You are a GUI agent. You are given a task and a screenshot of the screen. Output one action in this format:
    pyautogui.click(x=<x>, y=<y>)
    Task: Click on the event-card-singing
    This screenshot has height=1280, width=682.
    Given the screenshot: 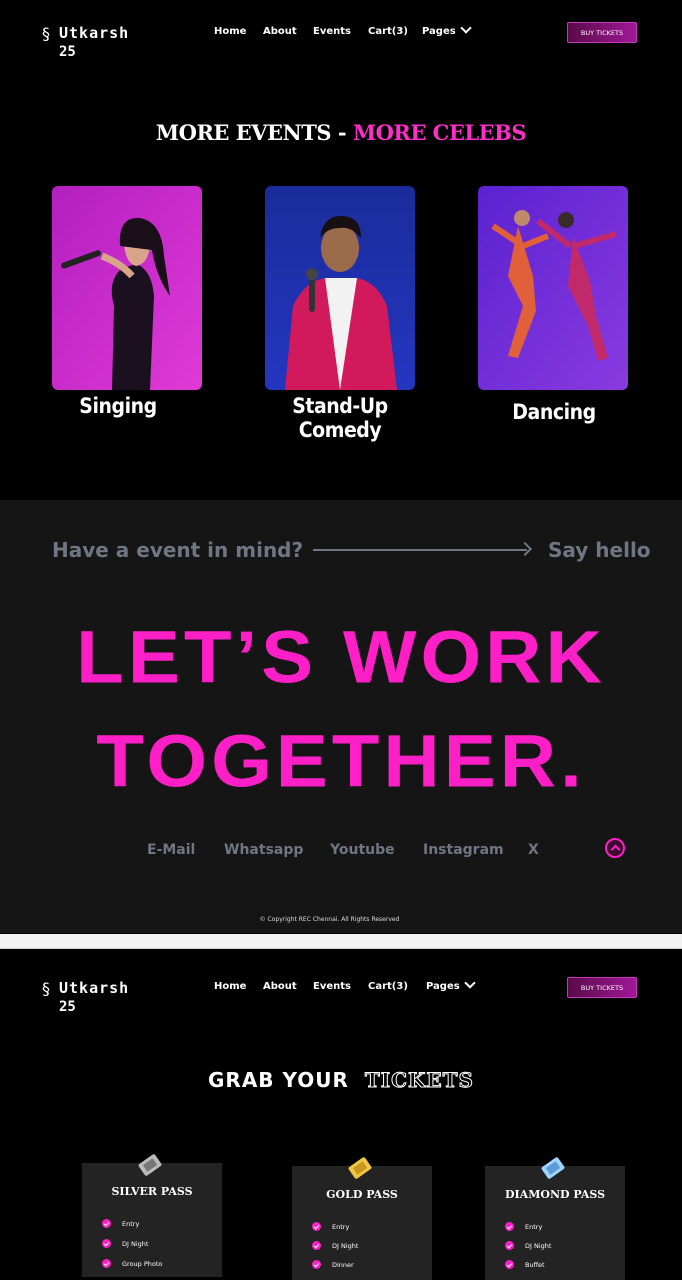 What is the action you would take?
    pyautogui.click(x=127, y=288)
    